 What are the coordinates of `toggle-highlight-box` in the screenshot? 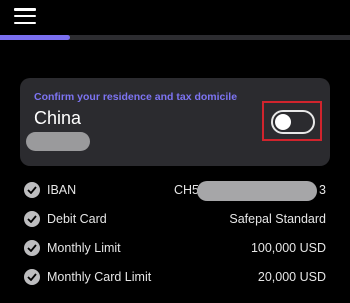 It's located at (292, 121).